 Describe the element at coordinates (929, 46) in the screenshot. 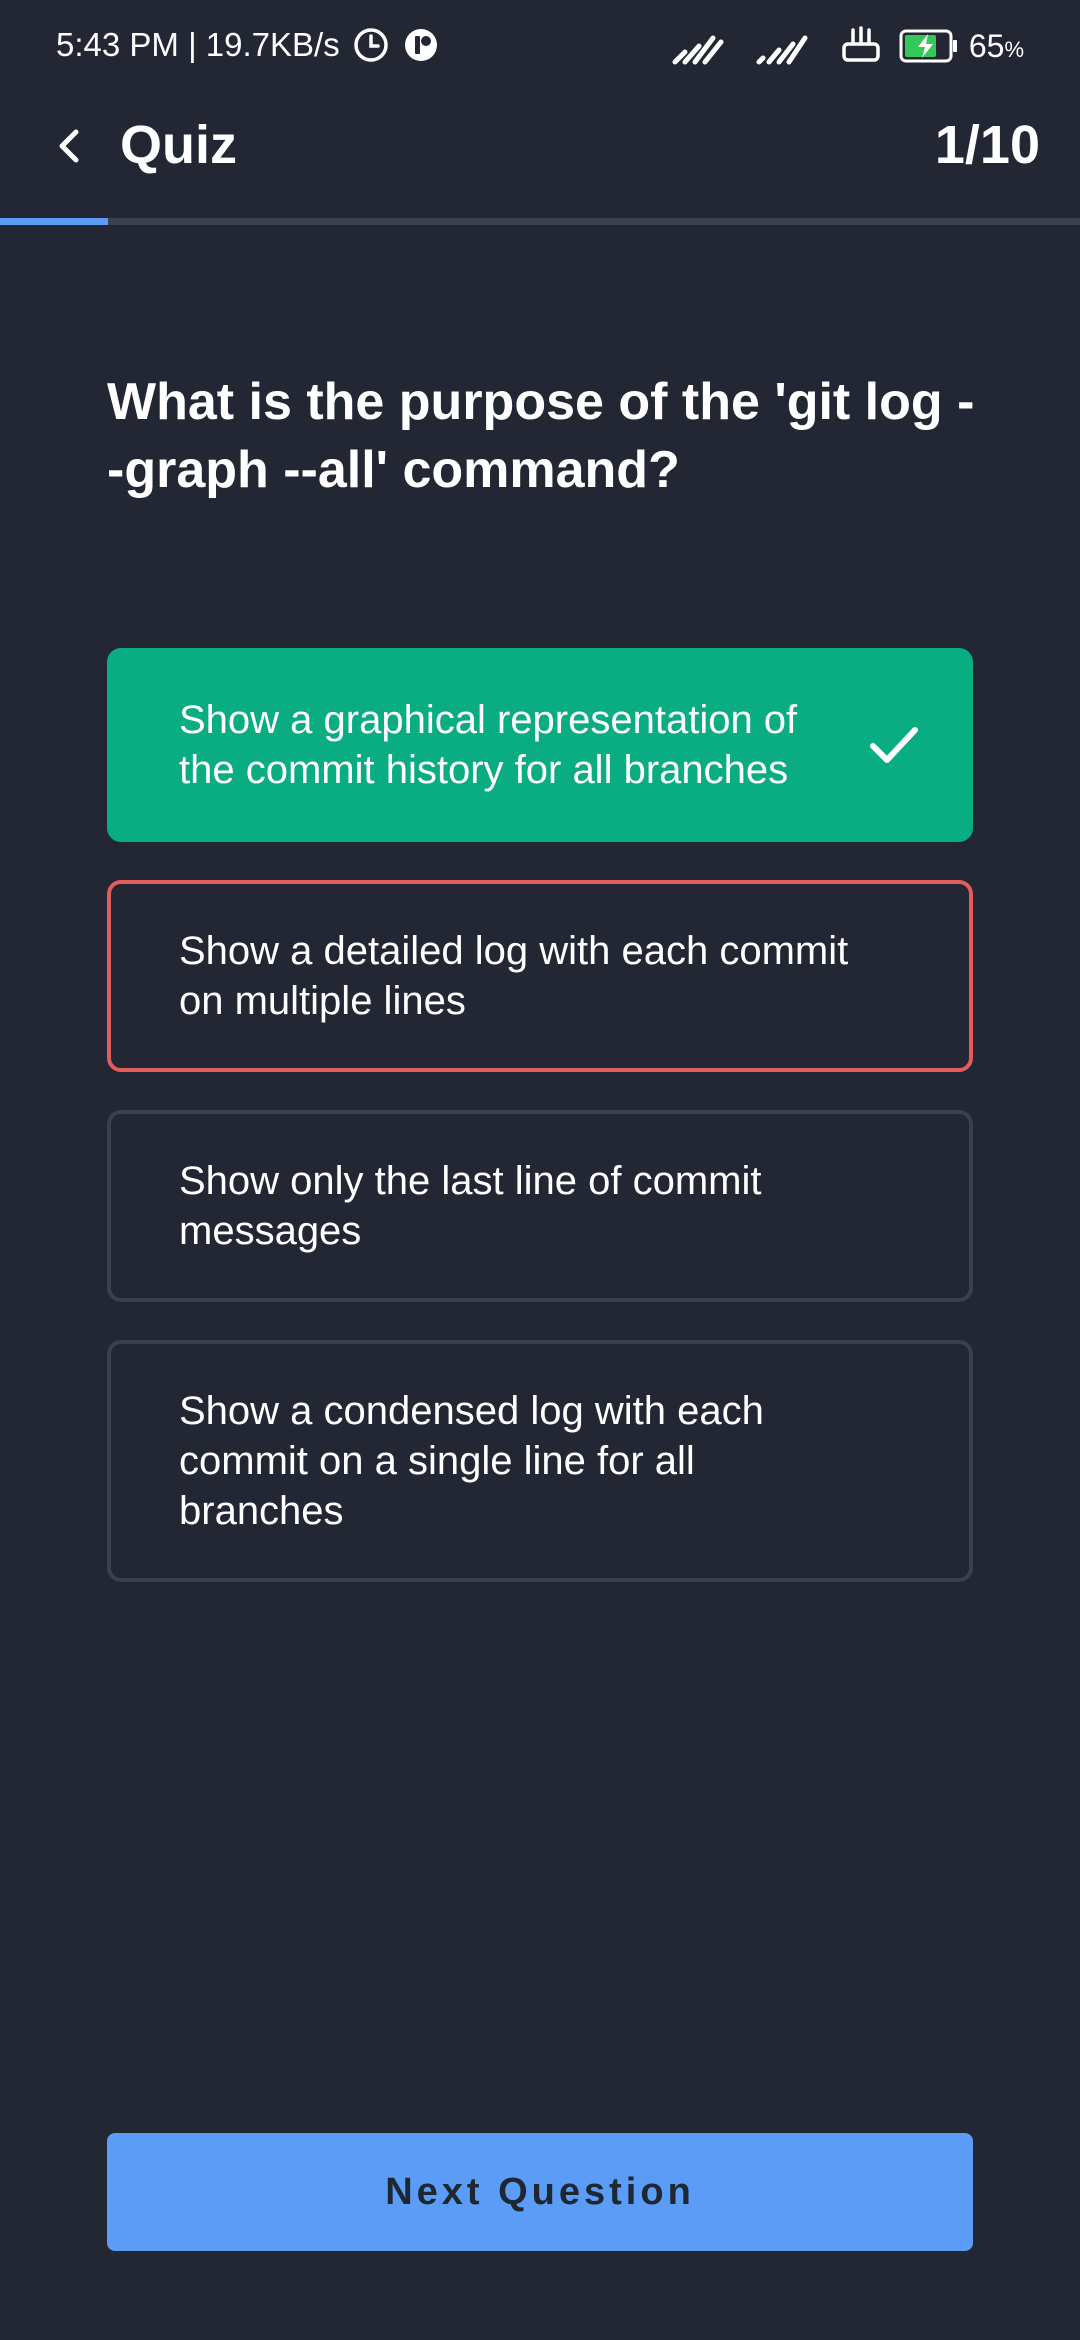

I see `battery-charging-icon` at that location.